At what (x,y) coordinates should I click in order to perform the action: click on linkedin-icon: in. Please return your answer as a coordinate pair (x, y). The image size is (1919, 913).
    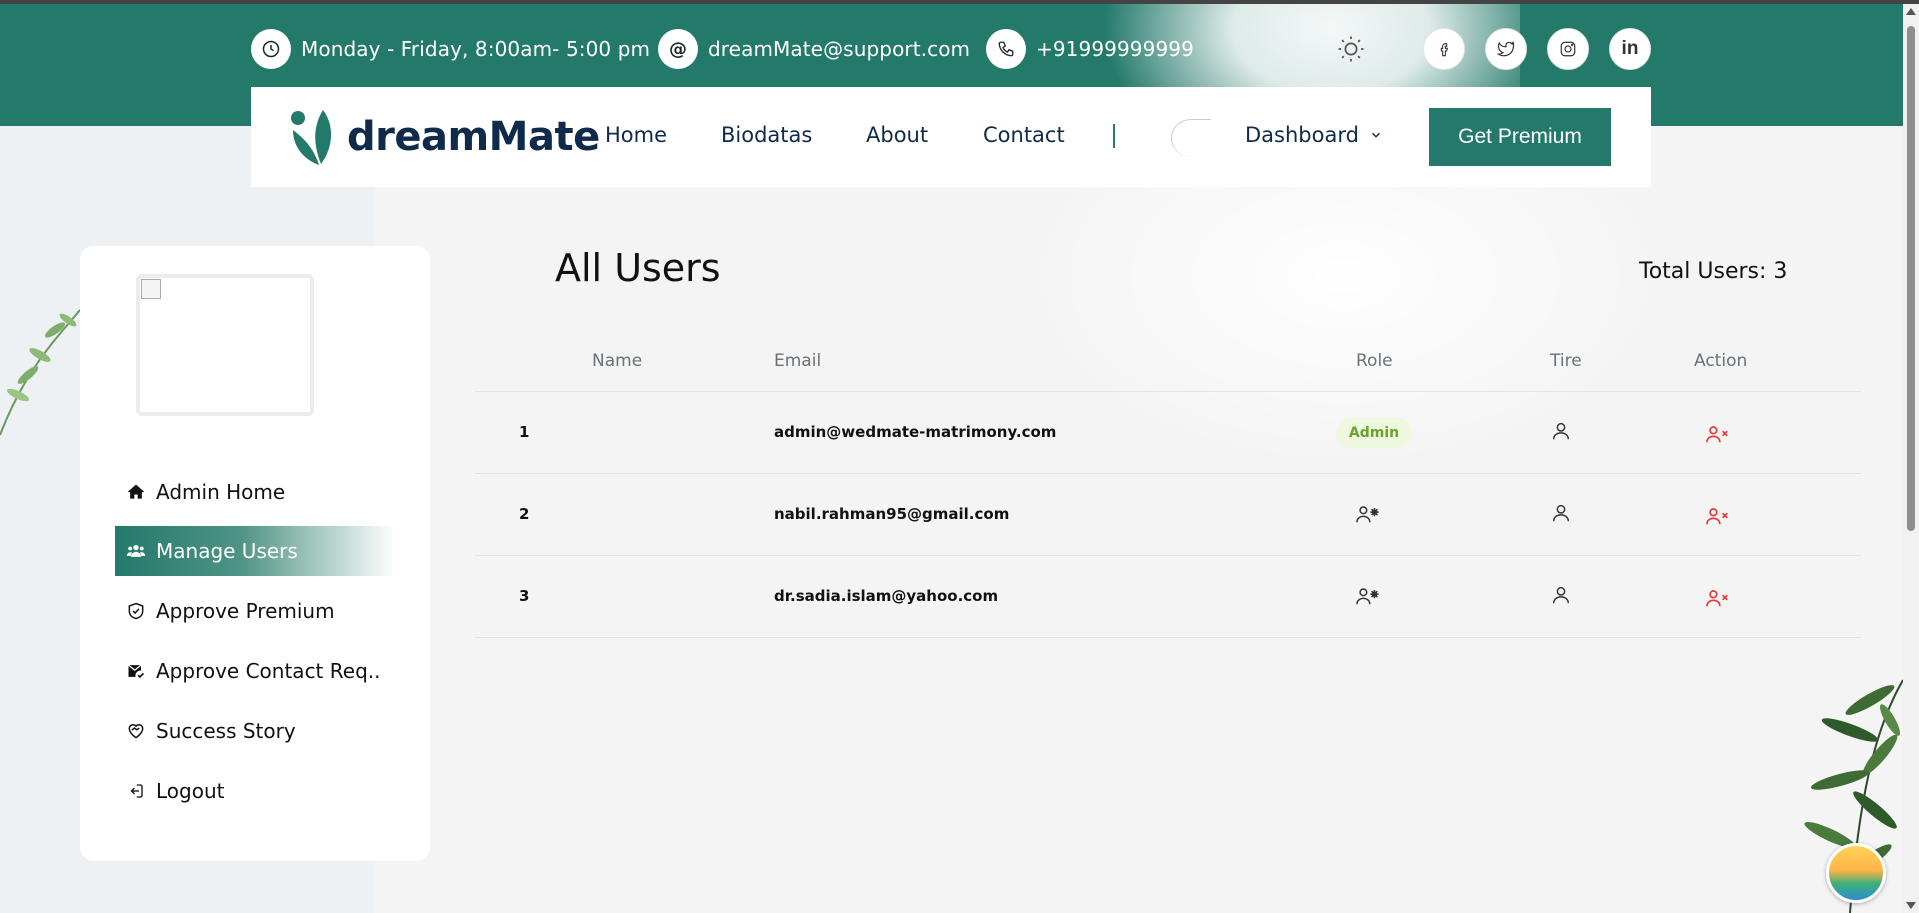
    Looking at the image, I should click on (1630, 49).